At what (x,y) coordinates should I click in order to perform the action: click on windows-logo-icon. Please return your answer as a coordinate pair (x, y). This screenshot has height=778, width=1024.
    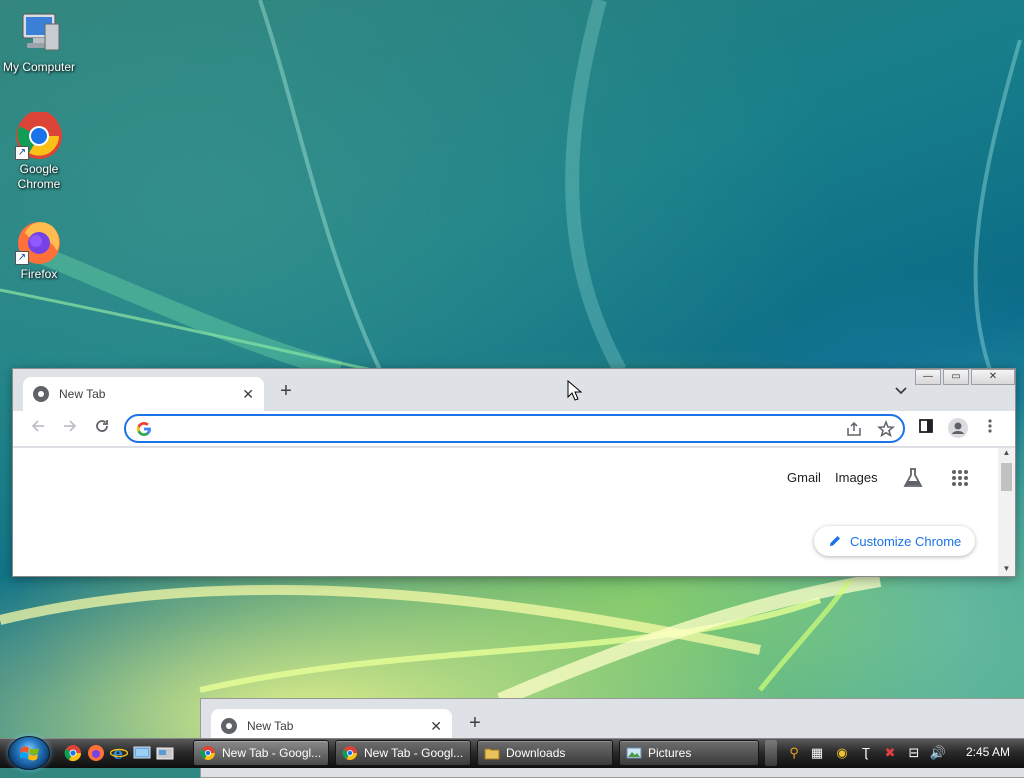
    Looking at the image, I should click on (29, 753).